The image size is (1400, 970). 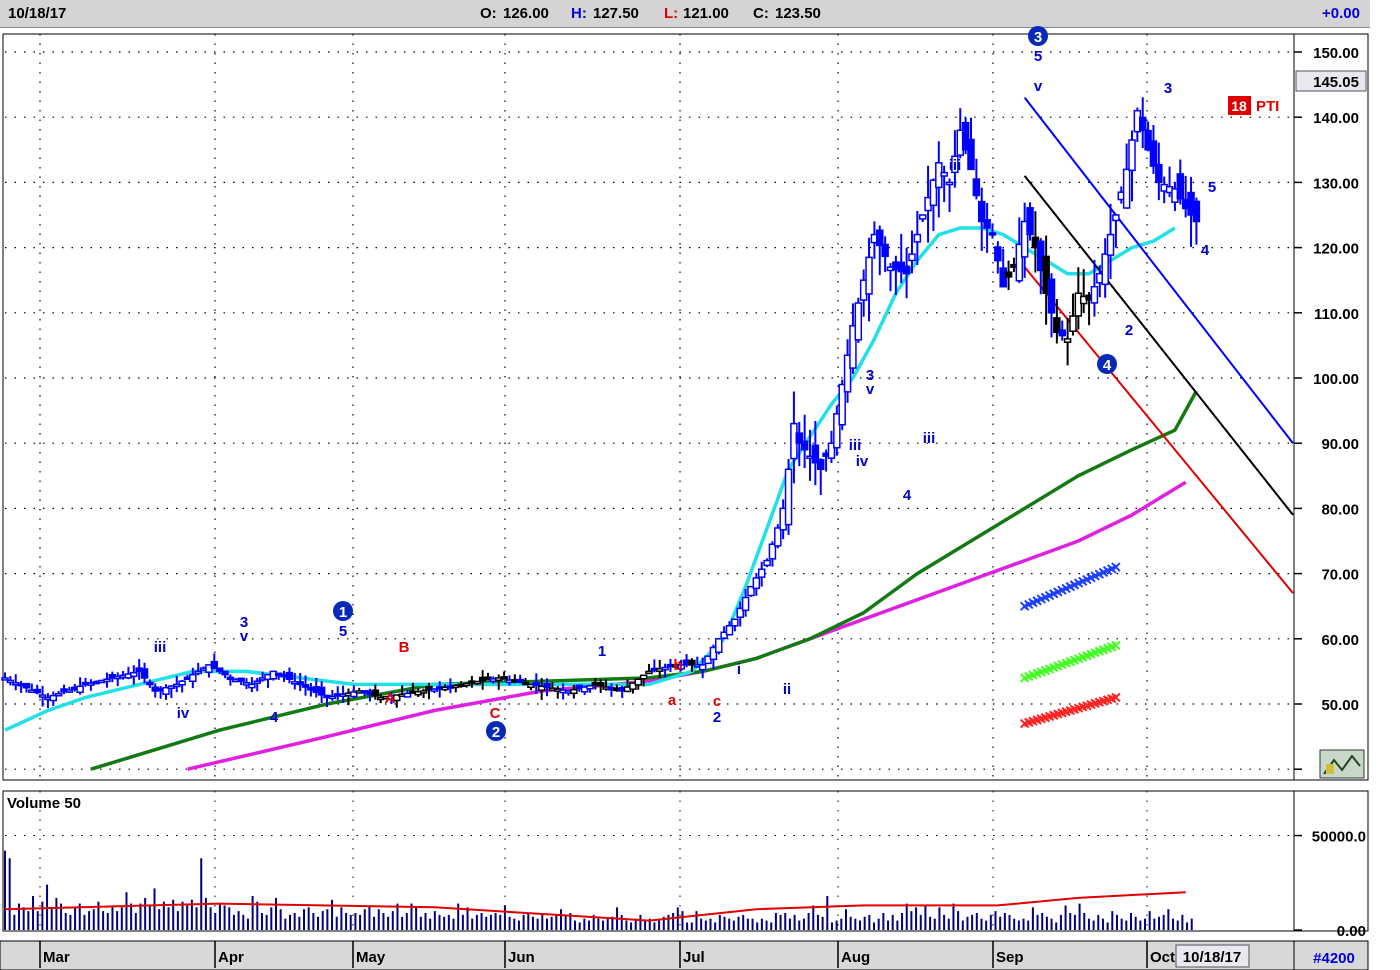 What do you see at coordinates (371, 957) in the screenshot?
I see `month-label: May` at bounding box center [371, 957].